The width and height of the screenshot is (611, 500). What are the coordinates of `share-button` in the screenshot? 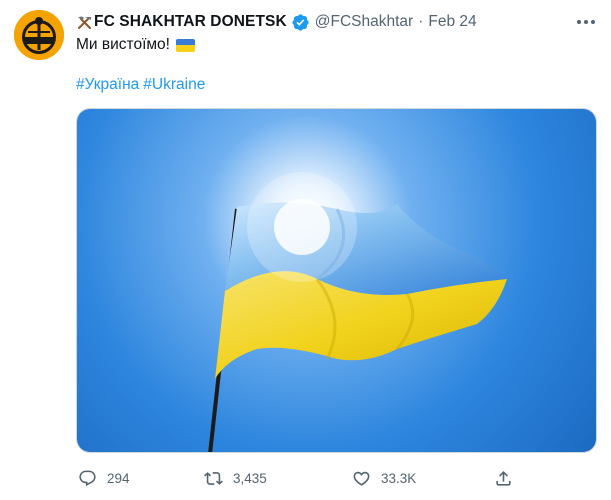 It's located at (503, 478).